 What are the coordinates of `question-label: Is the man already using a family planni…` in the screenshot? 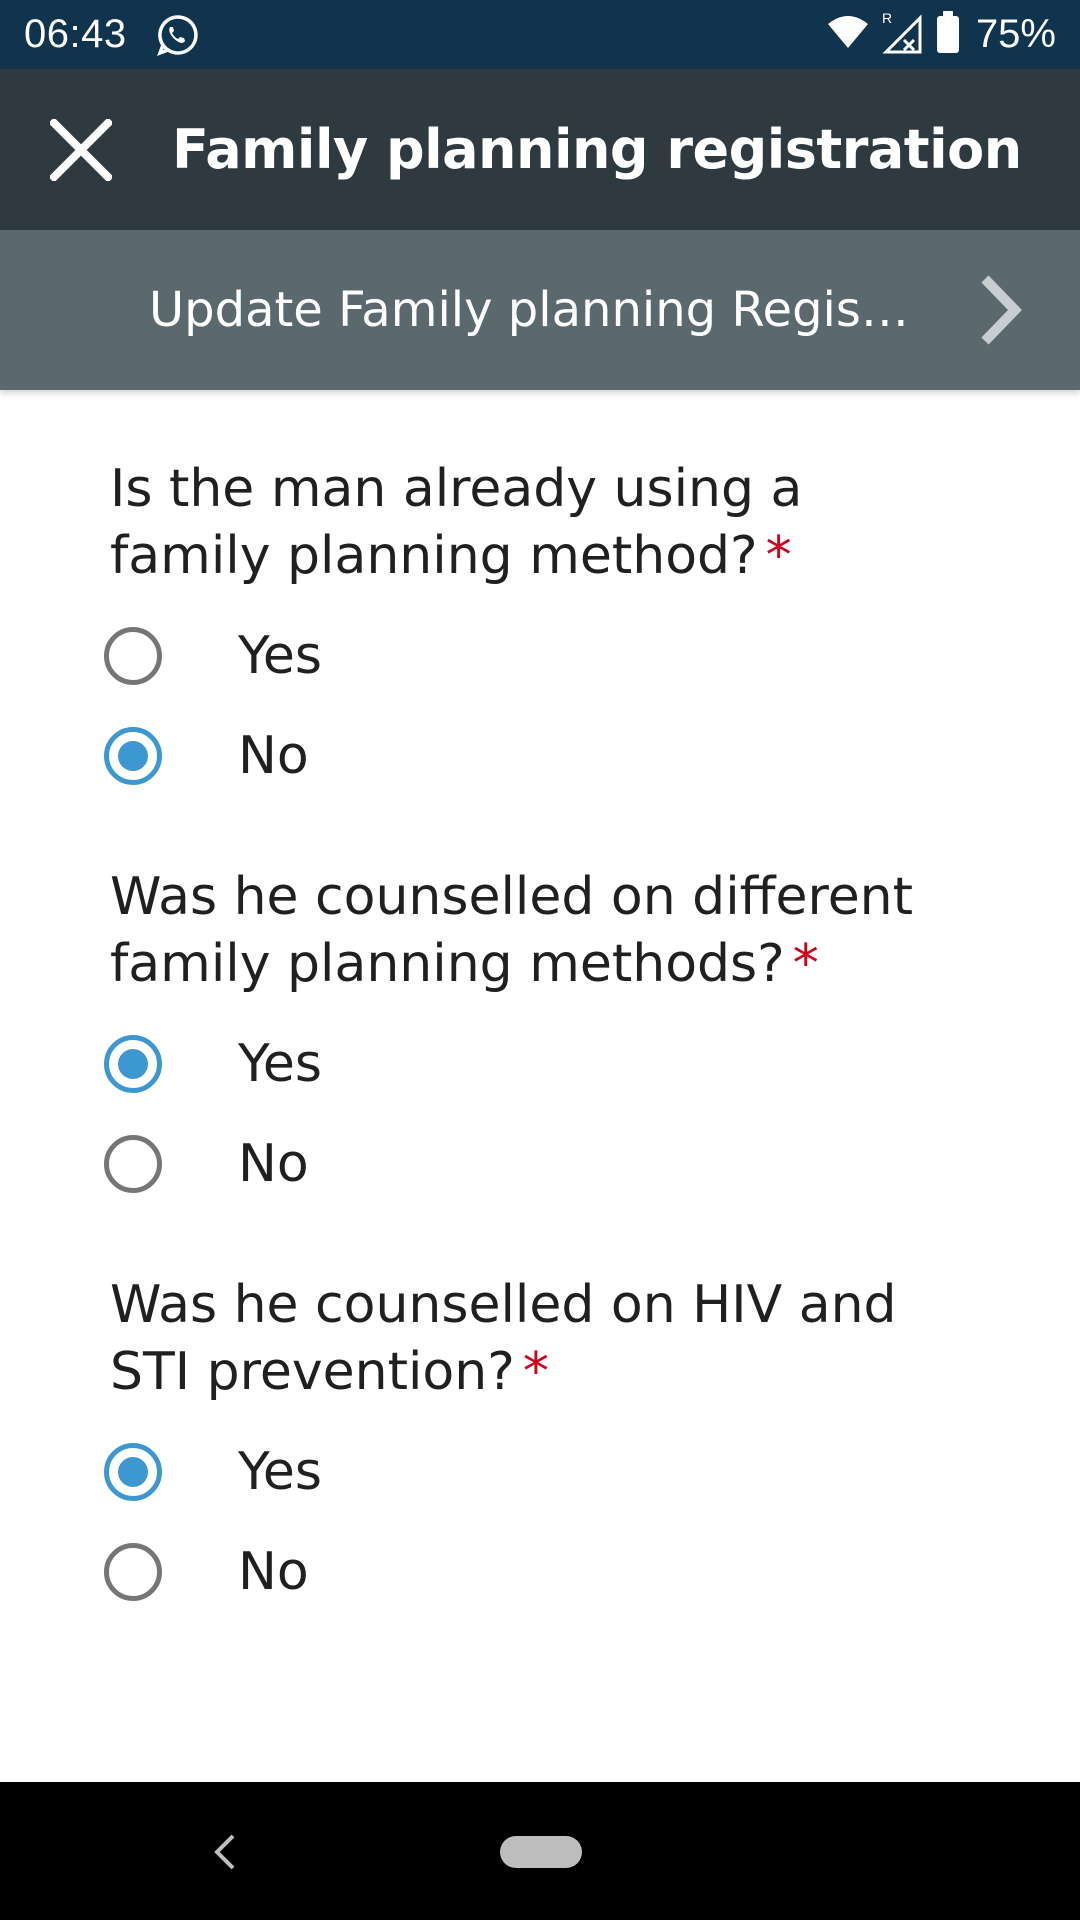 It's located at (540, 523).